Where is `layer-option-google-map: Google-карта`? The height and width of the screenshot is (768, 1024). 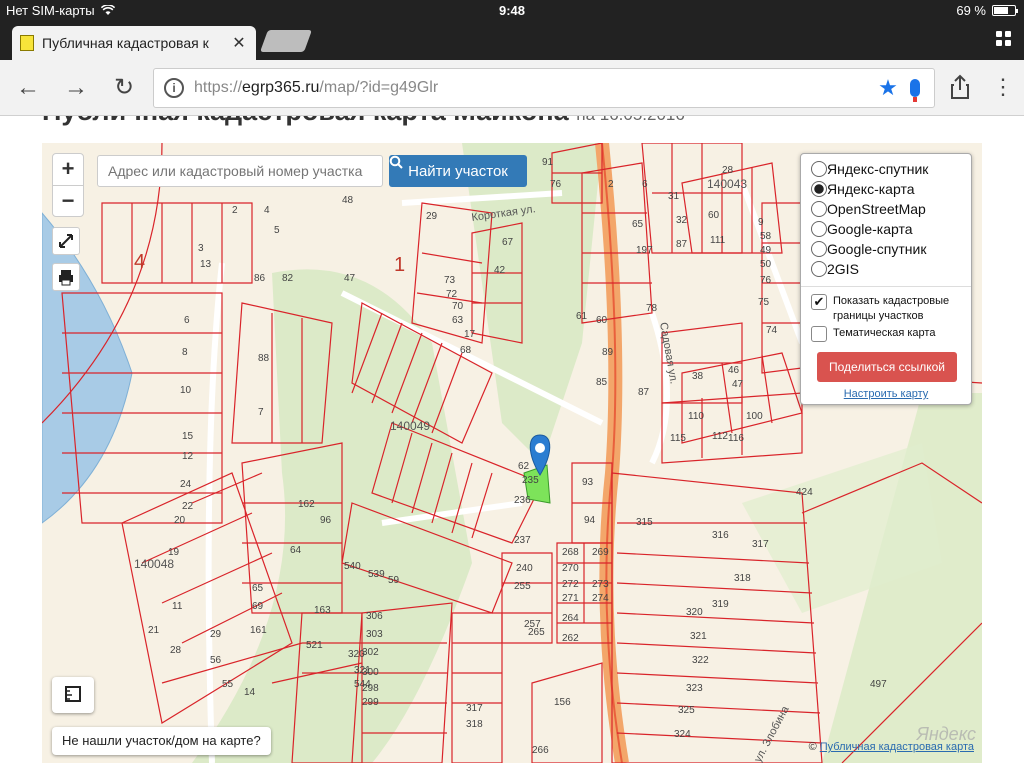
layer-option-google-map: Google-карта is located at coordinates (862, 229).